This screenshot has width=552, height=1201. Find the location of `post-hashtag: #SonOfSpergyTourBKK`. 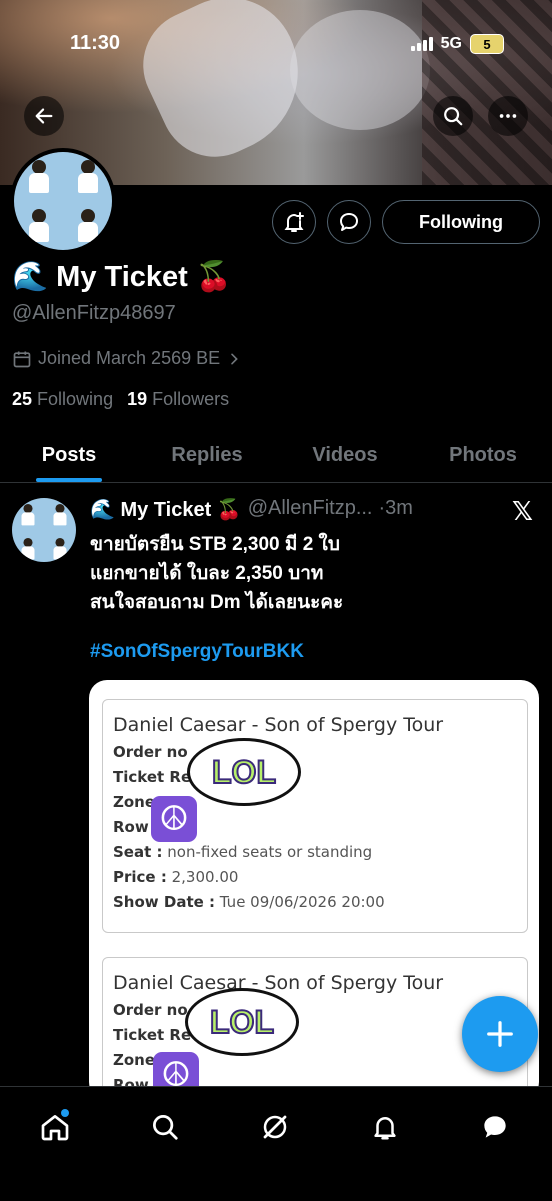

post-hashtag: #SonOfSpergyTourBKK is located at coordinates (197, 652).